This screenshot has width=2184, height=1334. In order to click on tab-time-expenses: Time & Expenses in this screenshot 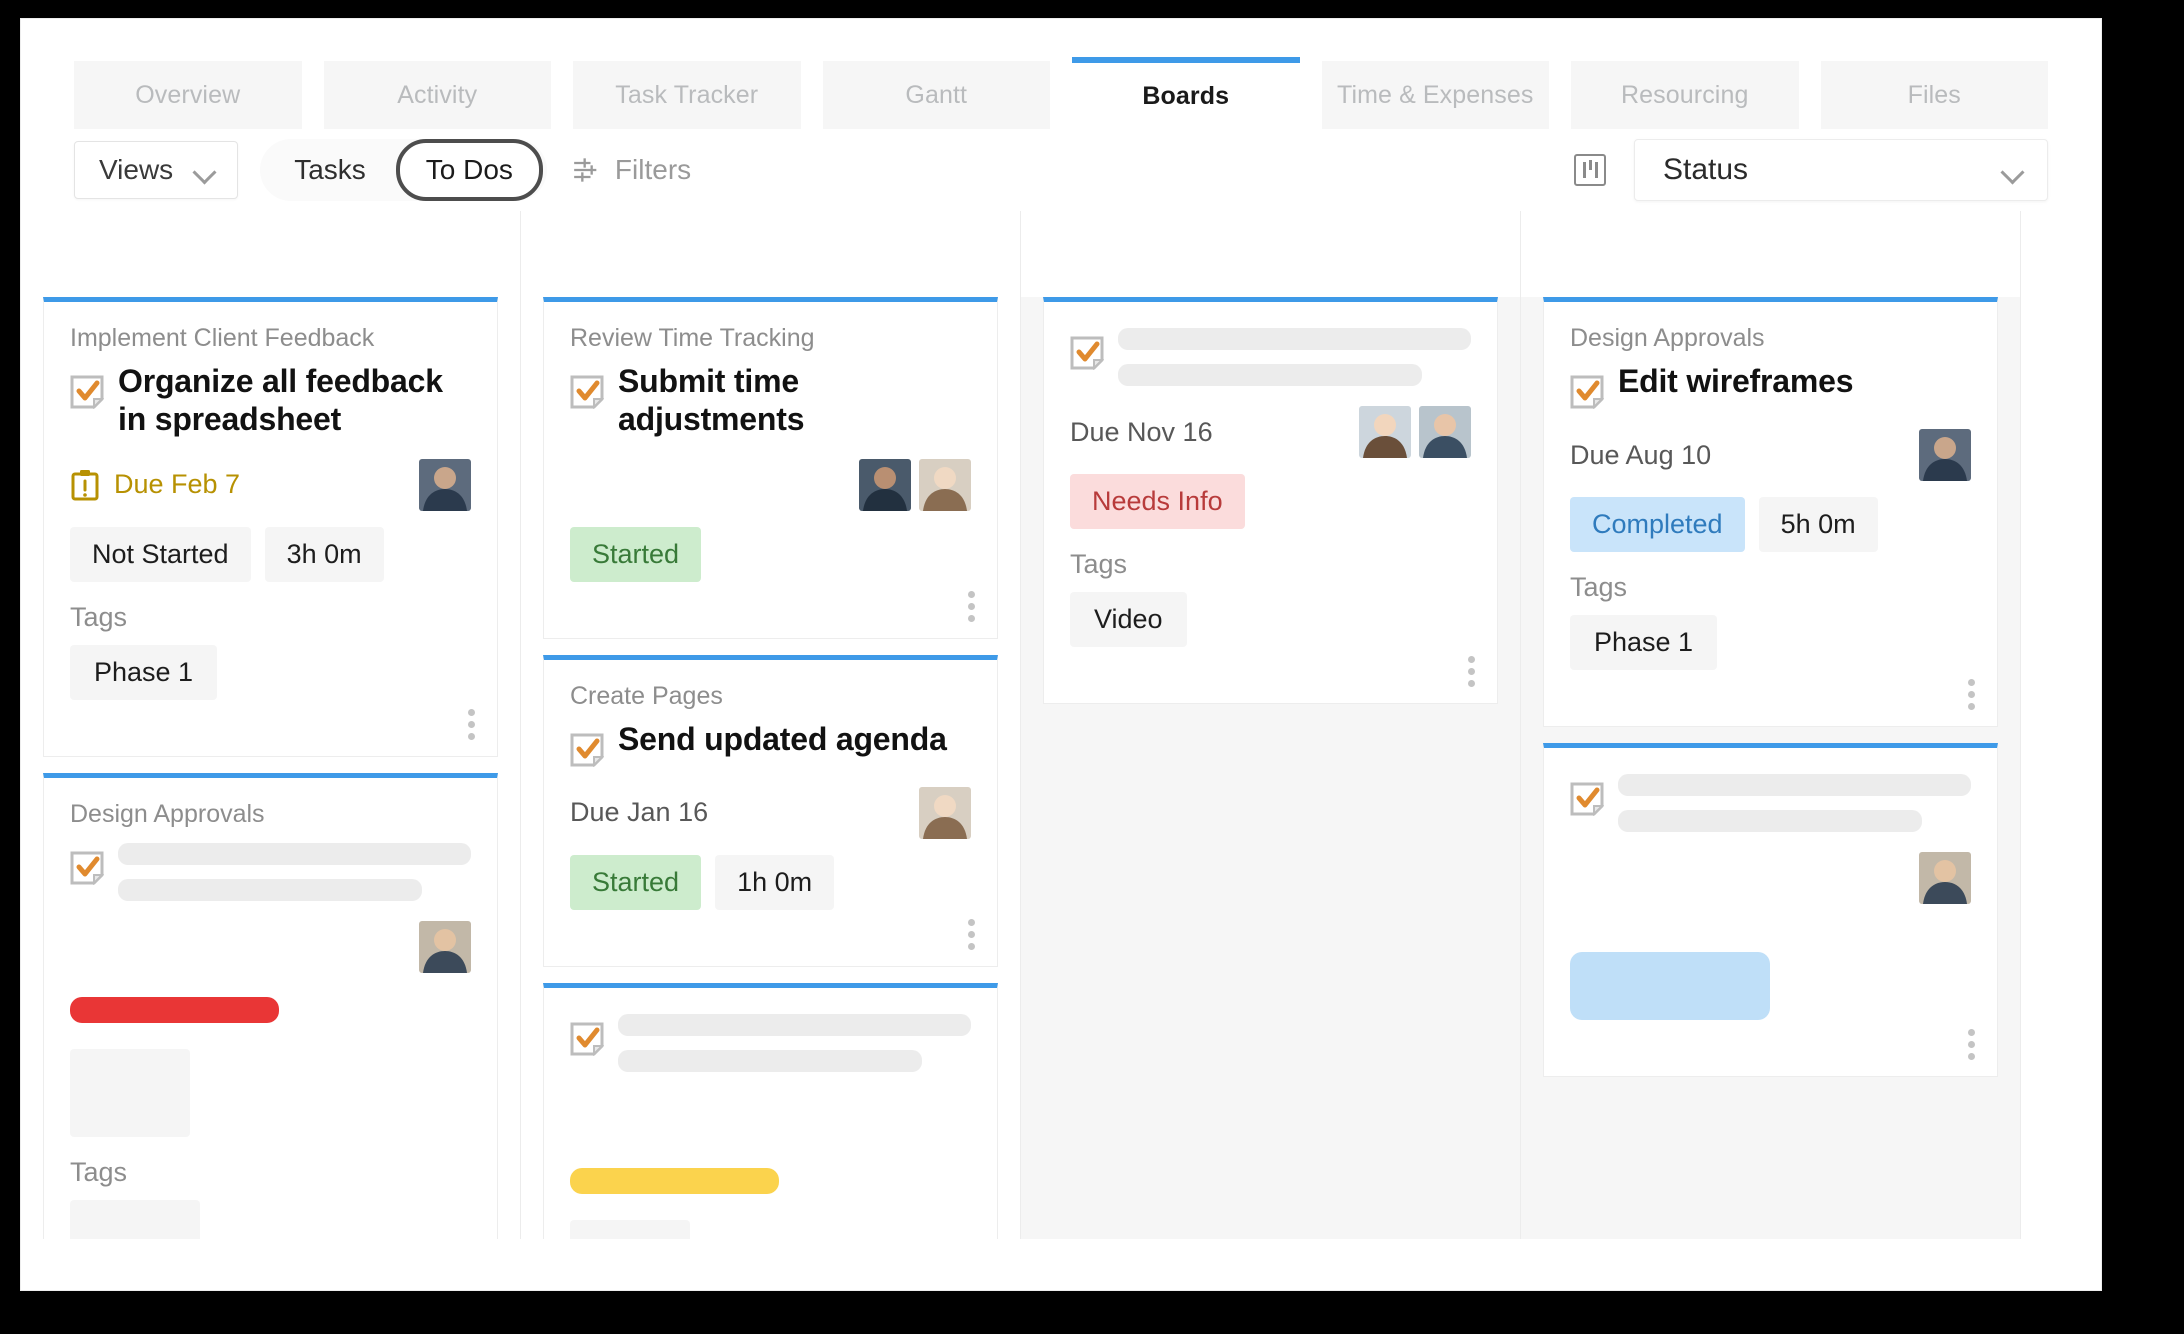, I will do `click(1435, 95)`.